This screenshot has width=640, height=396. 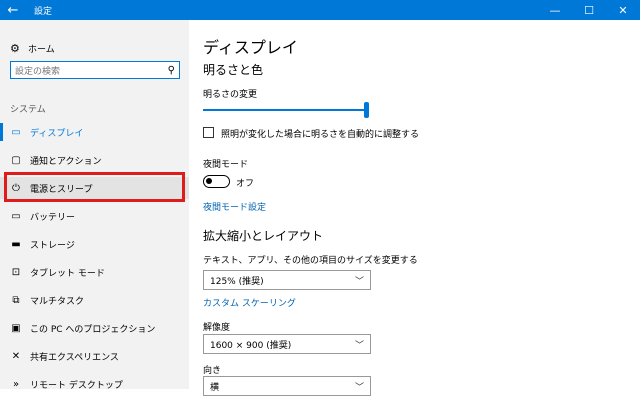 I want to click on page-title: ディスプレイ, so click(x=250, y=47).